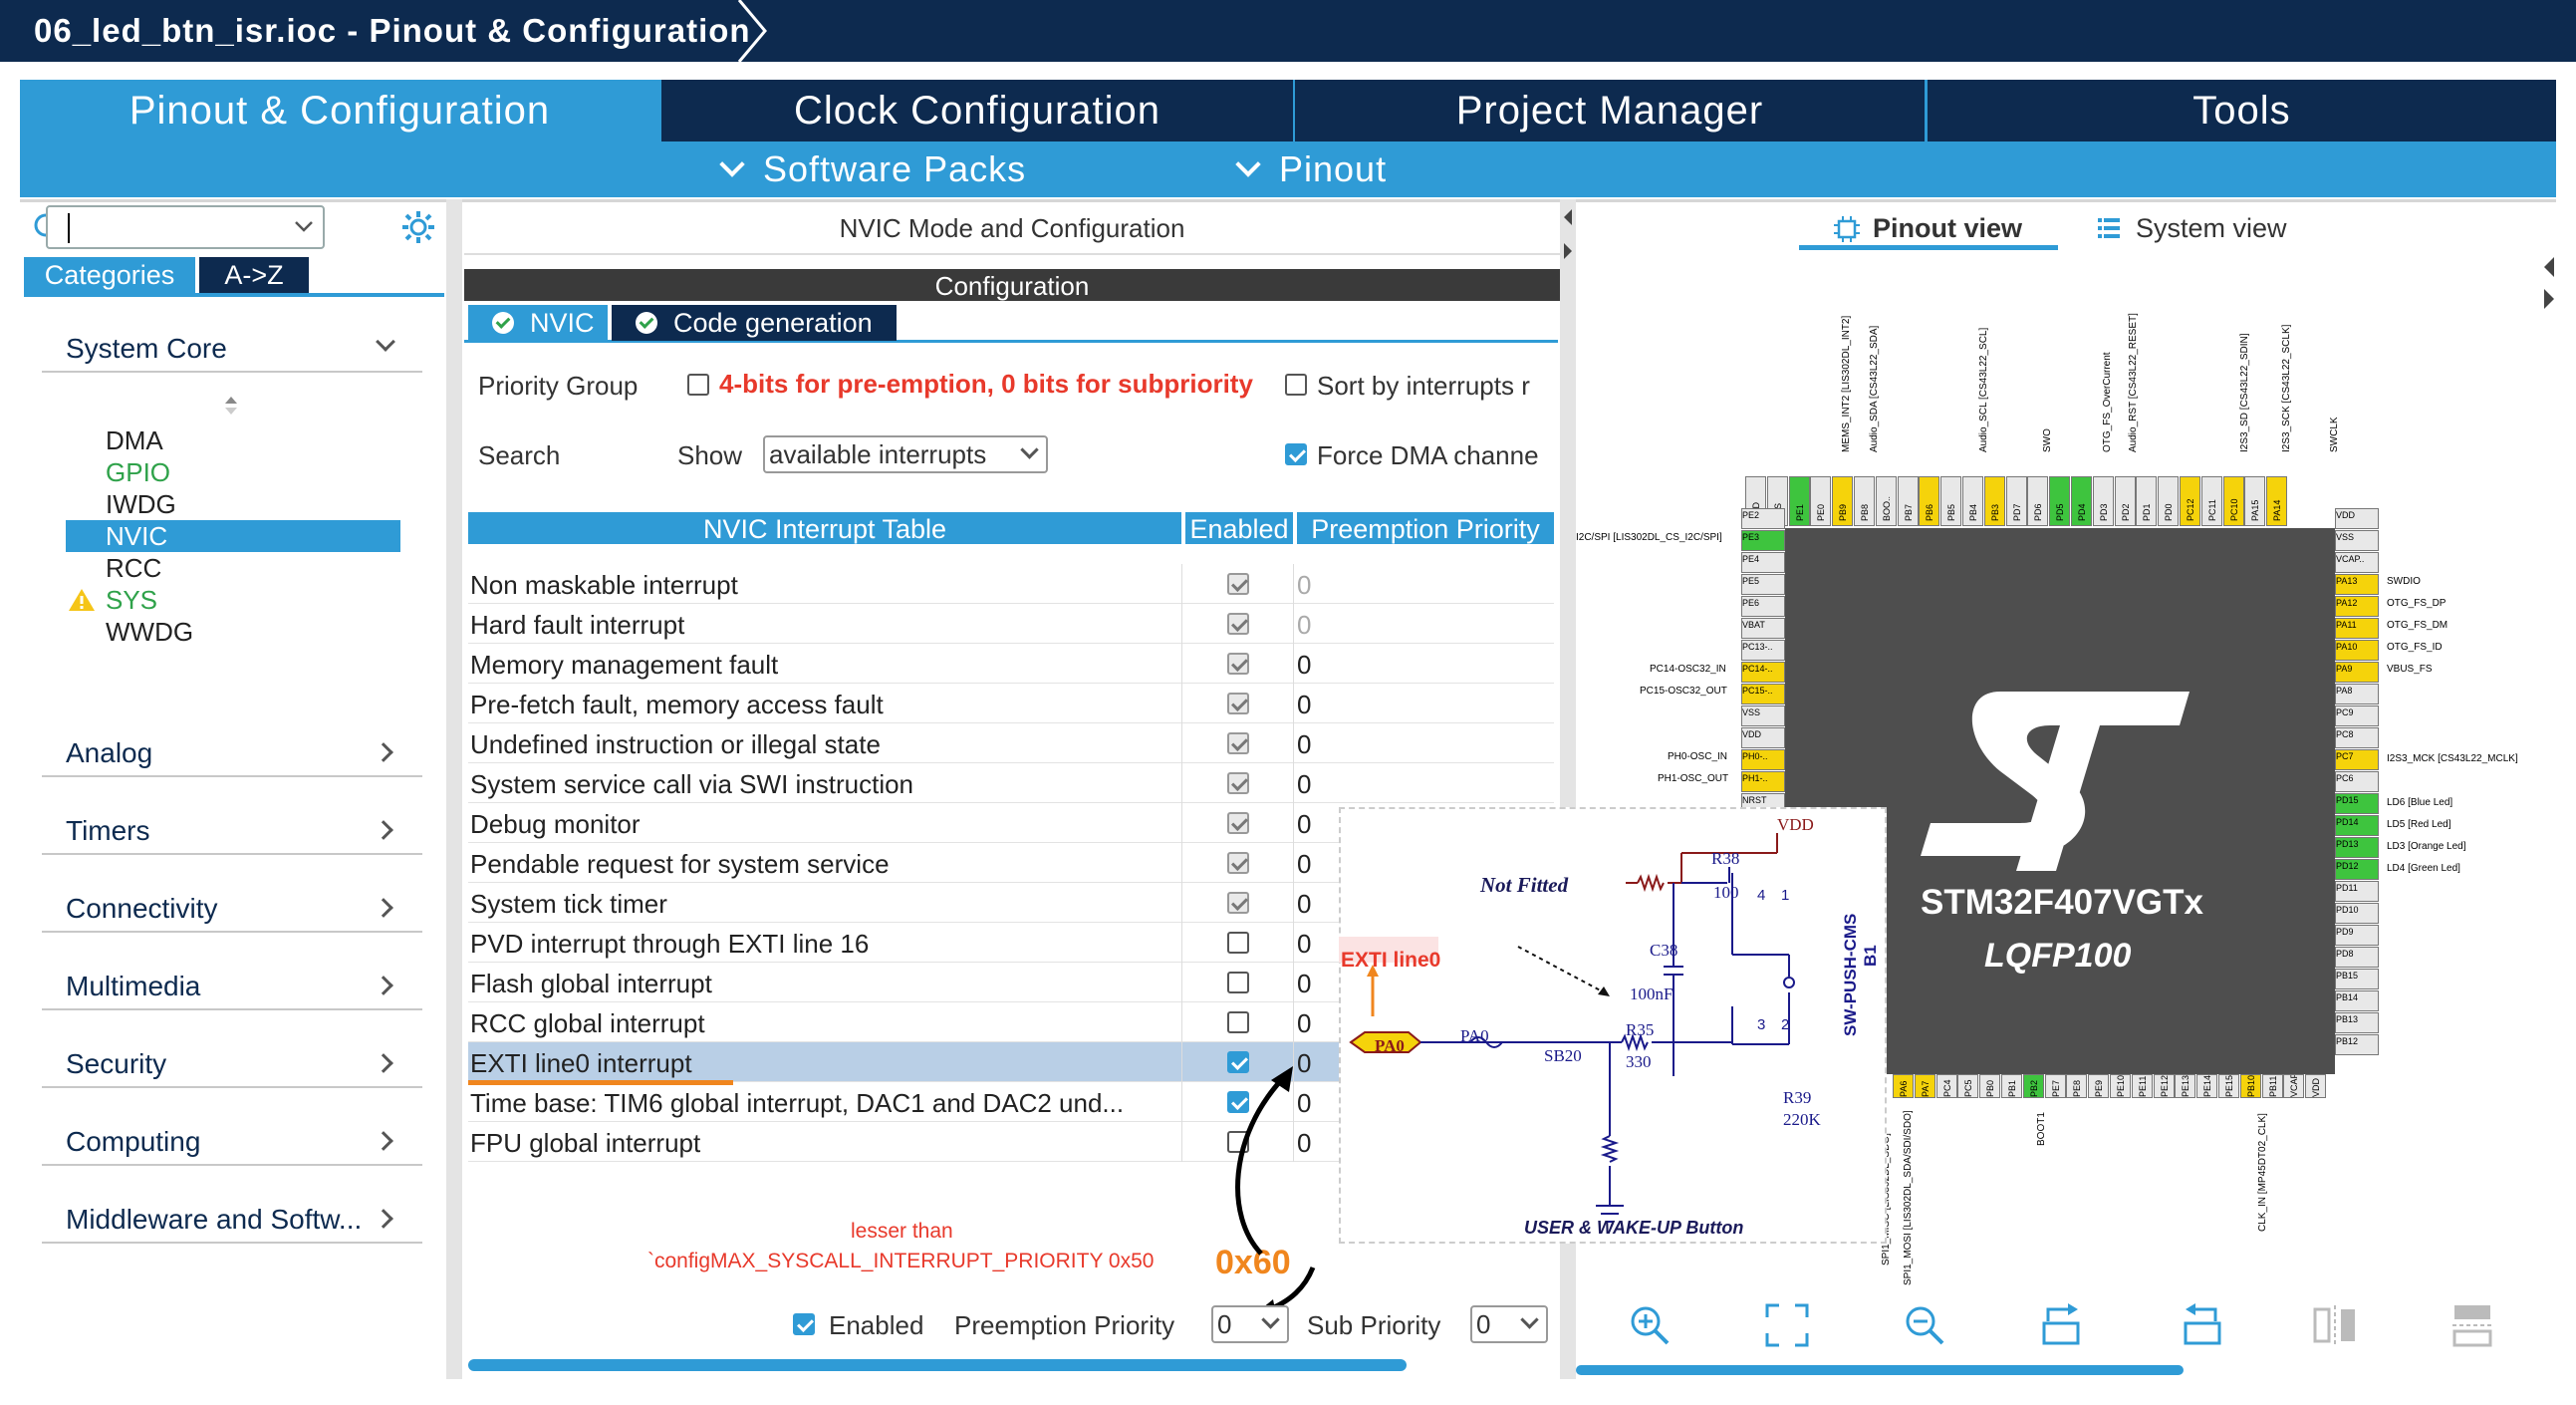  Describe the element at coordinates (2472, 1325) in the screenshot. I see `flip-vertical-icon` at that location.